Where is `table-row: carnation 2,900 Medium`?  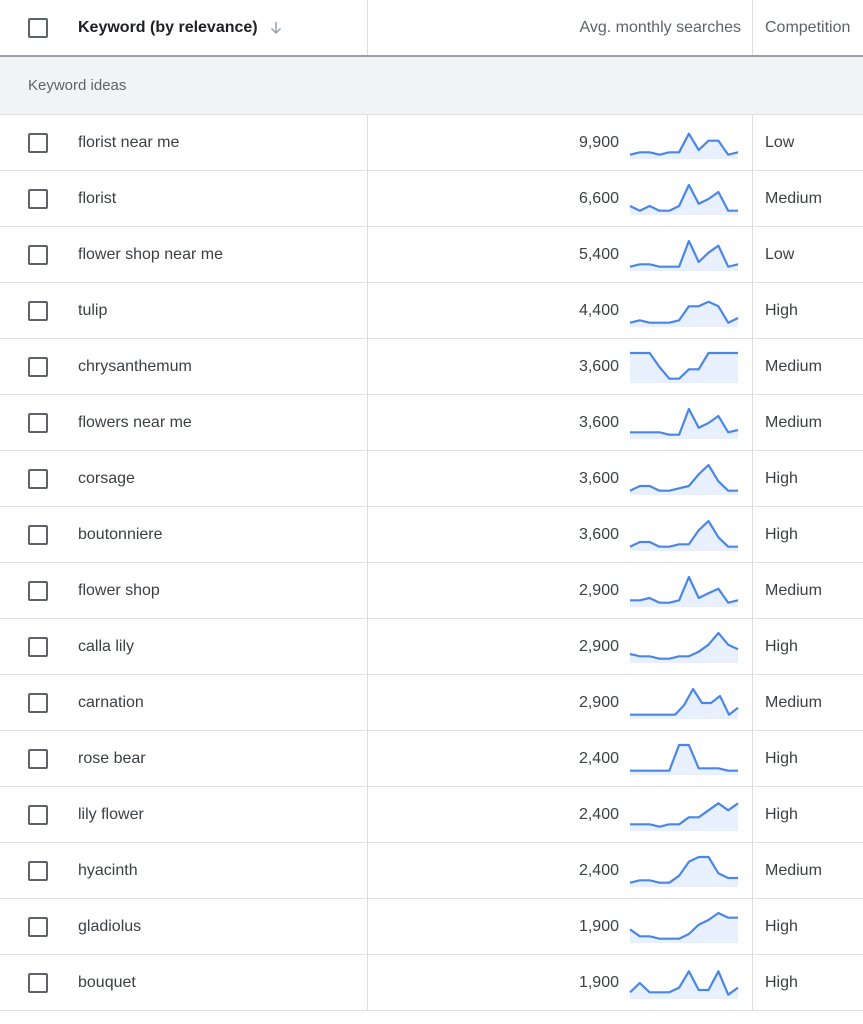 table-row: carnation 2,900 Medium is located at coordinates (431, 703).